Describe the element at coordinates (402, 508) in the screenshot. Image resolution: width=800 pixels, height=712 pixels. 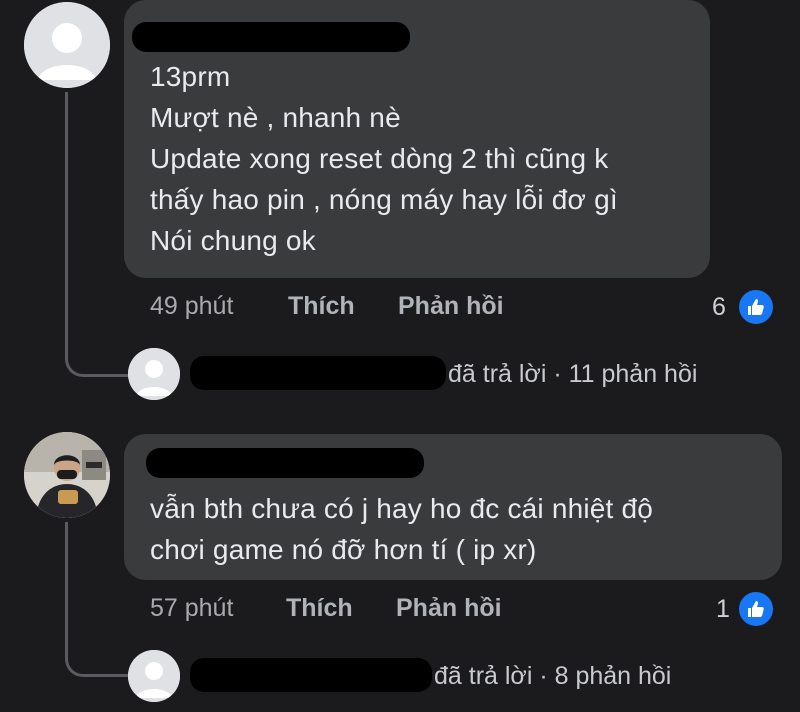
I see `comment-line: vẫn bth chưa có j hay ho đc cái nhiệt độ` at that location.